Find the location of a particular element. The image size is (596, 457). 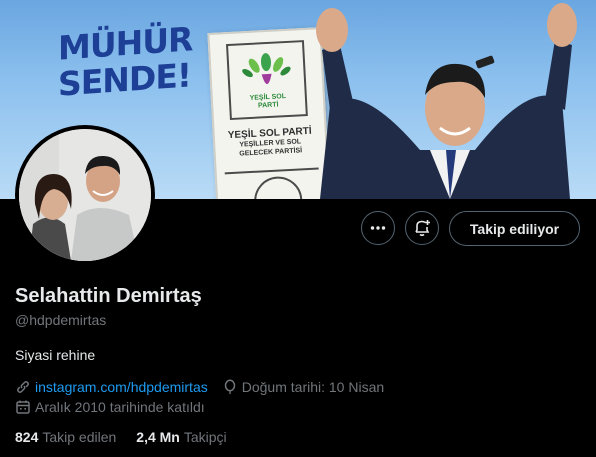

profile-joined-row: Aralık 2010 tarihinde katıldı is located at coordinates (110, 407).